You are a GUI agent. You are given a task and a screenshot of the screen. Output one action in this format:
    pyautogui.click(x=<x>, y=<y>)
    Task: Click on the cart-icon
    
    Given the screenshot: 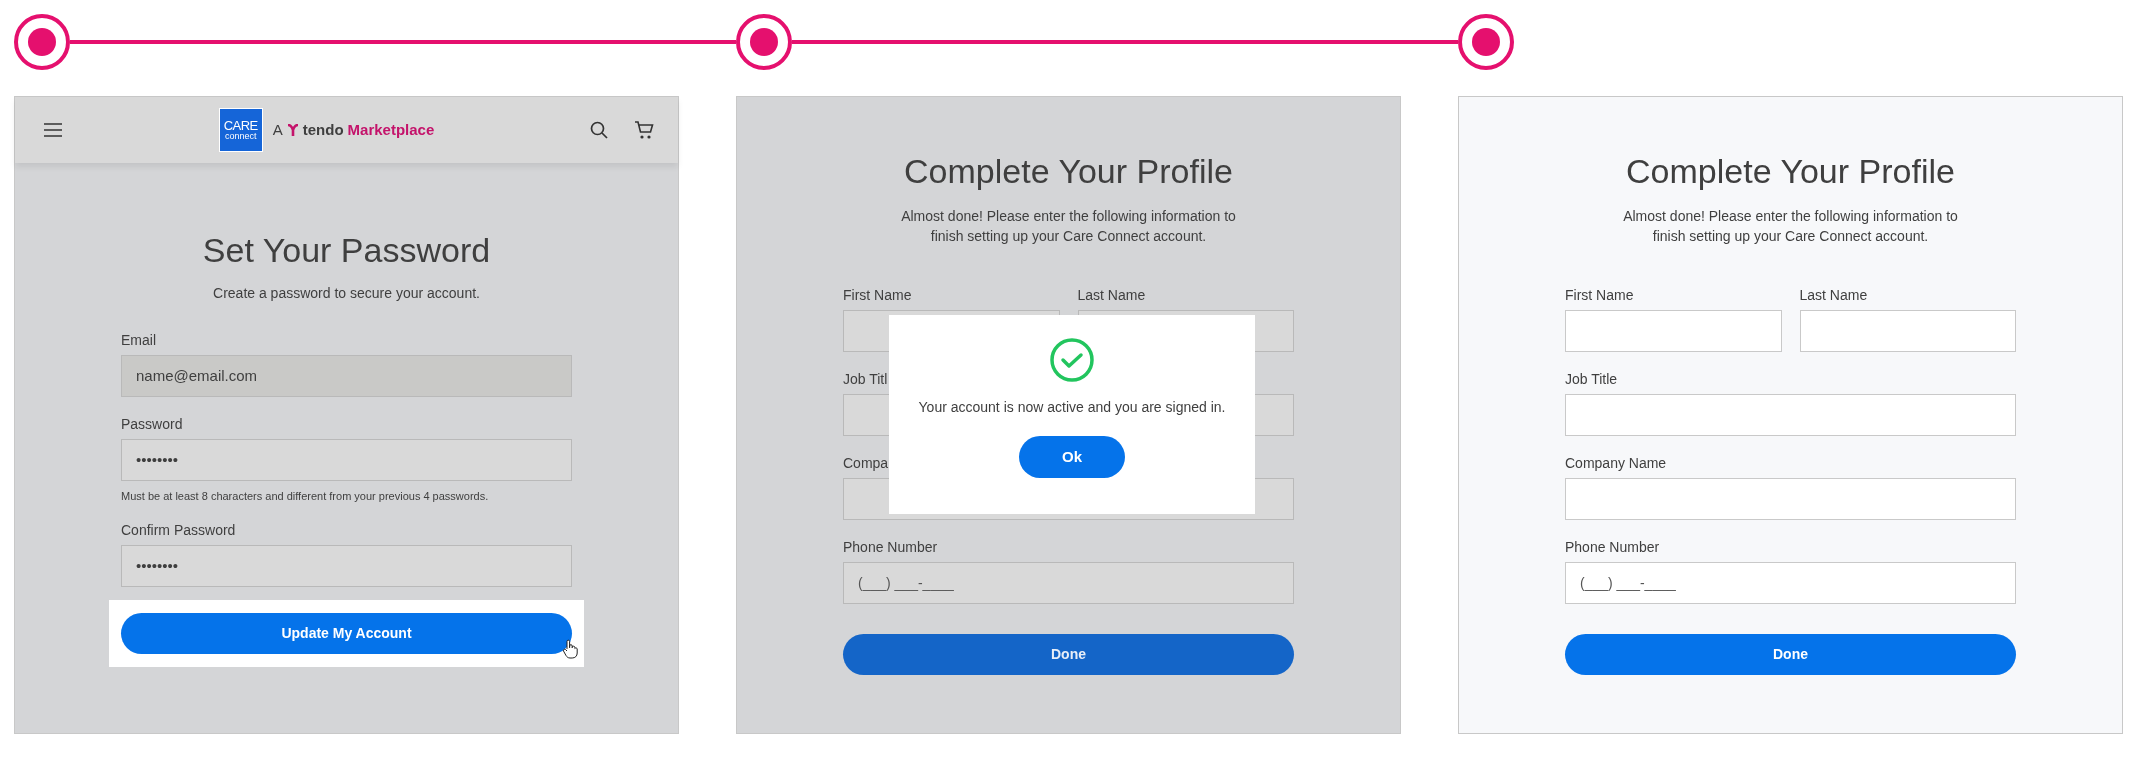 What is the action you would take?
    pyautogui.click(x=644, y=130)
    